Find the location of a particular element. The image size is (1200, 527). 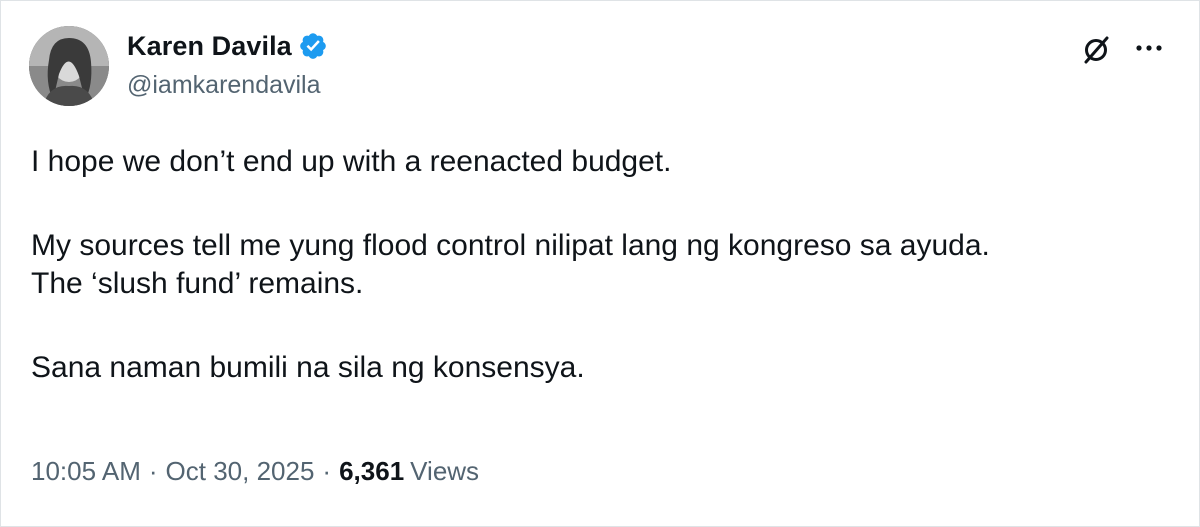

tweet-meta: 10:05 AM · Oct 30, 2025 · 6,361 Views is located at coordinates (255, 471).